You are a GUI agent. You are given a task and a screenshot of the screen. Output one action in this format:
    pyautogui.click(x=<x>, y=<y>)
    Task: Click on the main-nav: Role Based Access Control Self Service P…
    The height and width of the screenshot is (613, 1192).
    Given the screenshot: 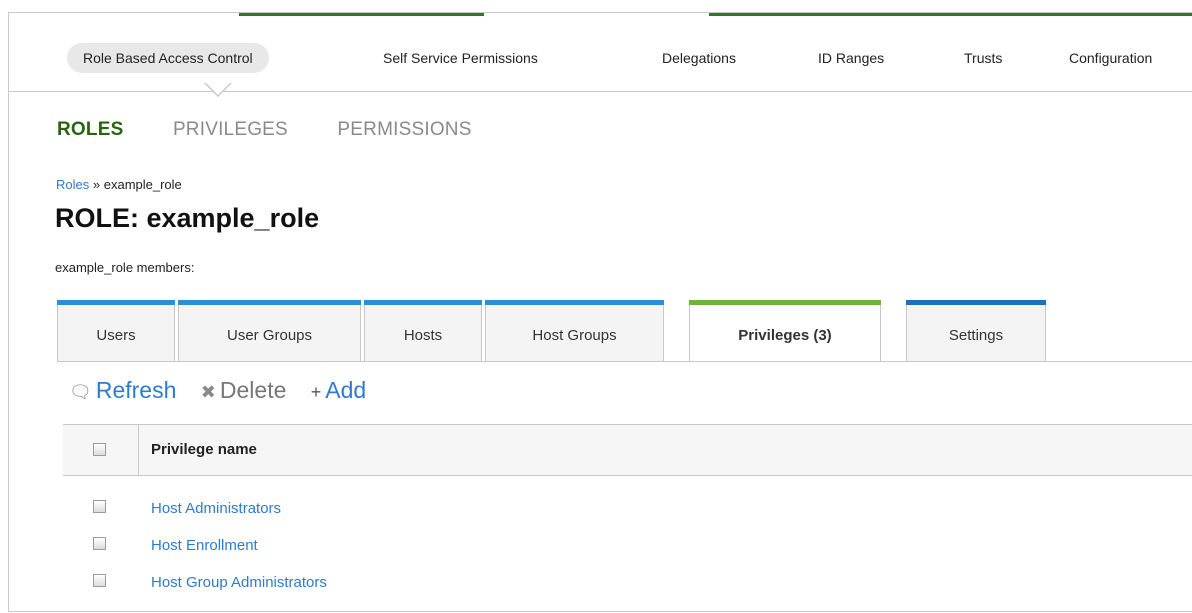 What is the action you would take?
    pyautogui.click(x=600, y=62)
    